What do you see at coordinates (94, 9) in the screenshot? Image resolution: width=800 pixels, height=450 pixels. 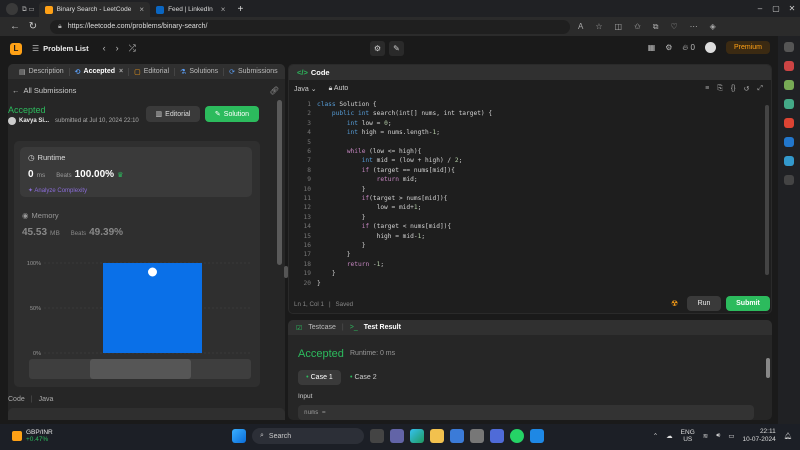 I see `tab-binary-search: Binary Search - LeetCode ×` at bounding box center [94, 9].